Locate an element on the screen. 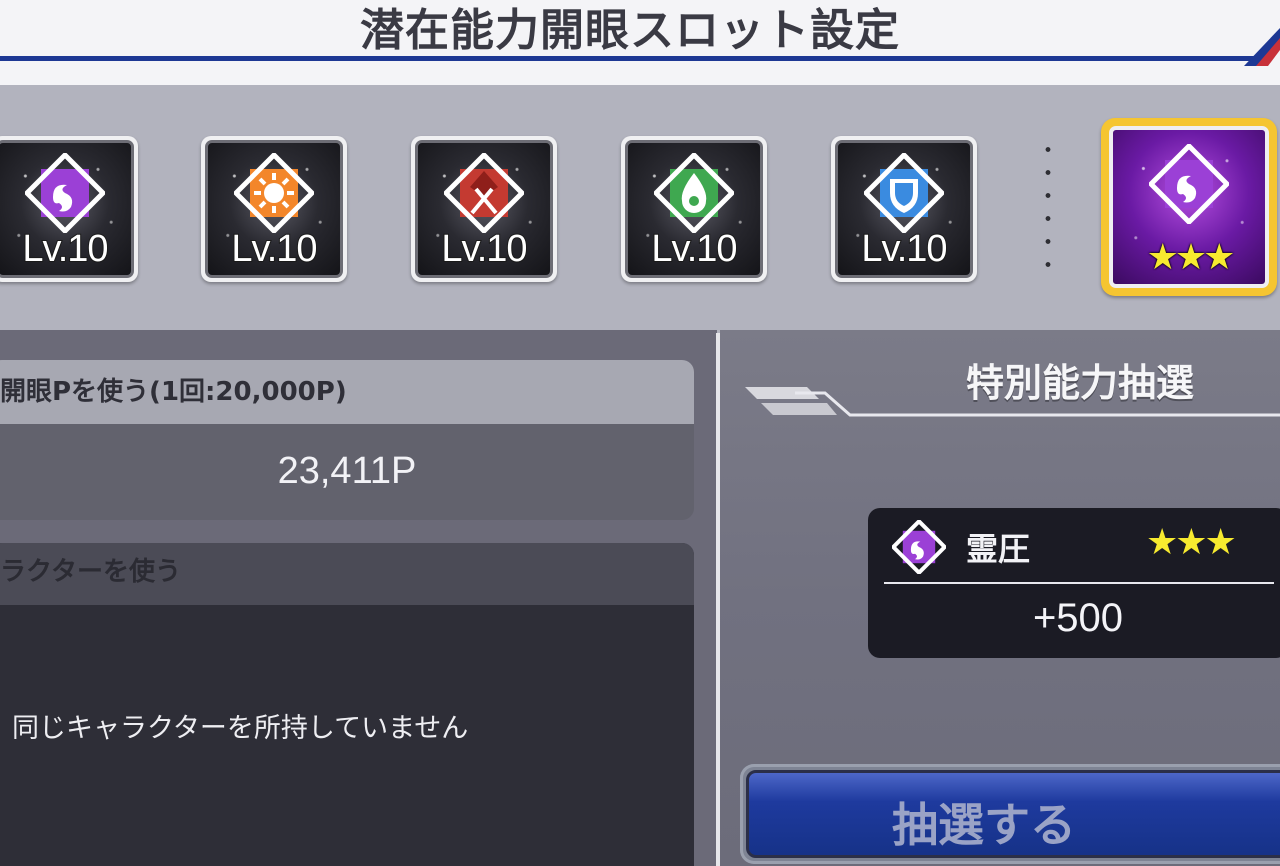 The width and height of the screenshot is (1280, 866). sun-gem-icon is located at coordinates (274, 193).